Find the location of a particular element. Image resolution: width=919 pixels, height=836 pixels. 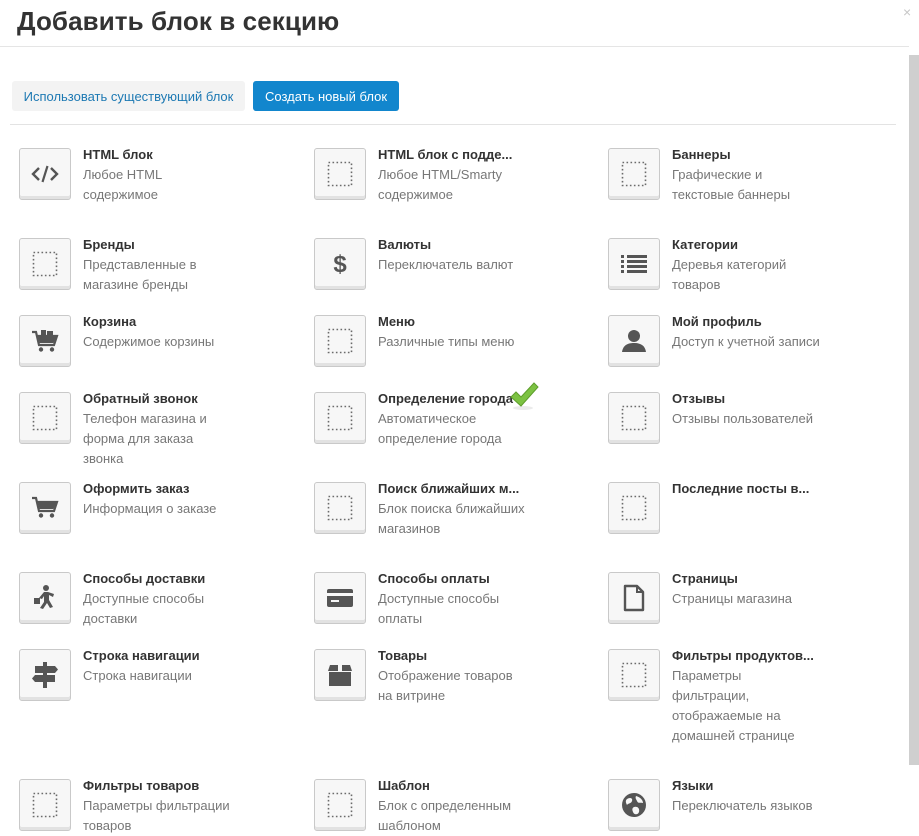

block-name: Отзывы is located at coordinates (747, 399).